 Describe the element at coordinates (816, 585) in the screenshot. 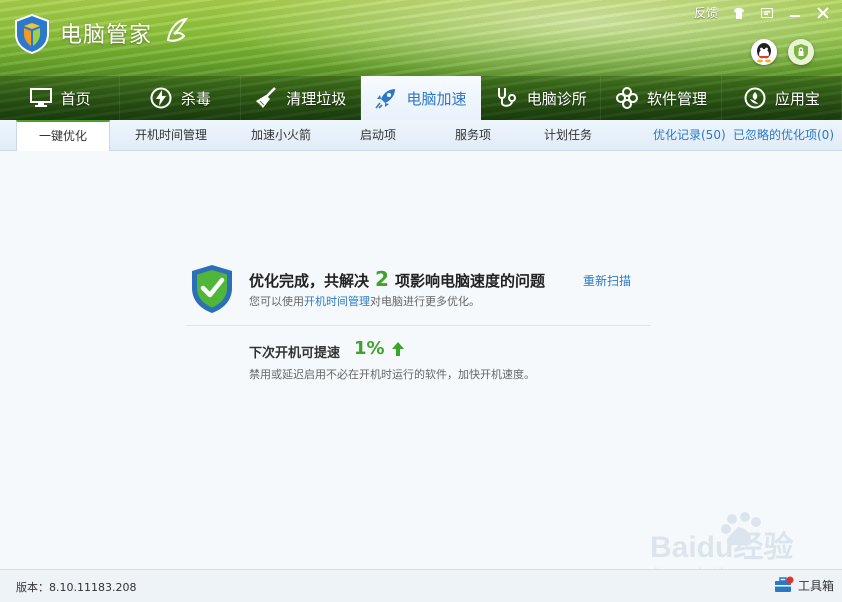

I see `toolbox-label: 工具箱` at that location.